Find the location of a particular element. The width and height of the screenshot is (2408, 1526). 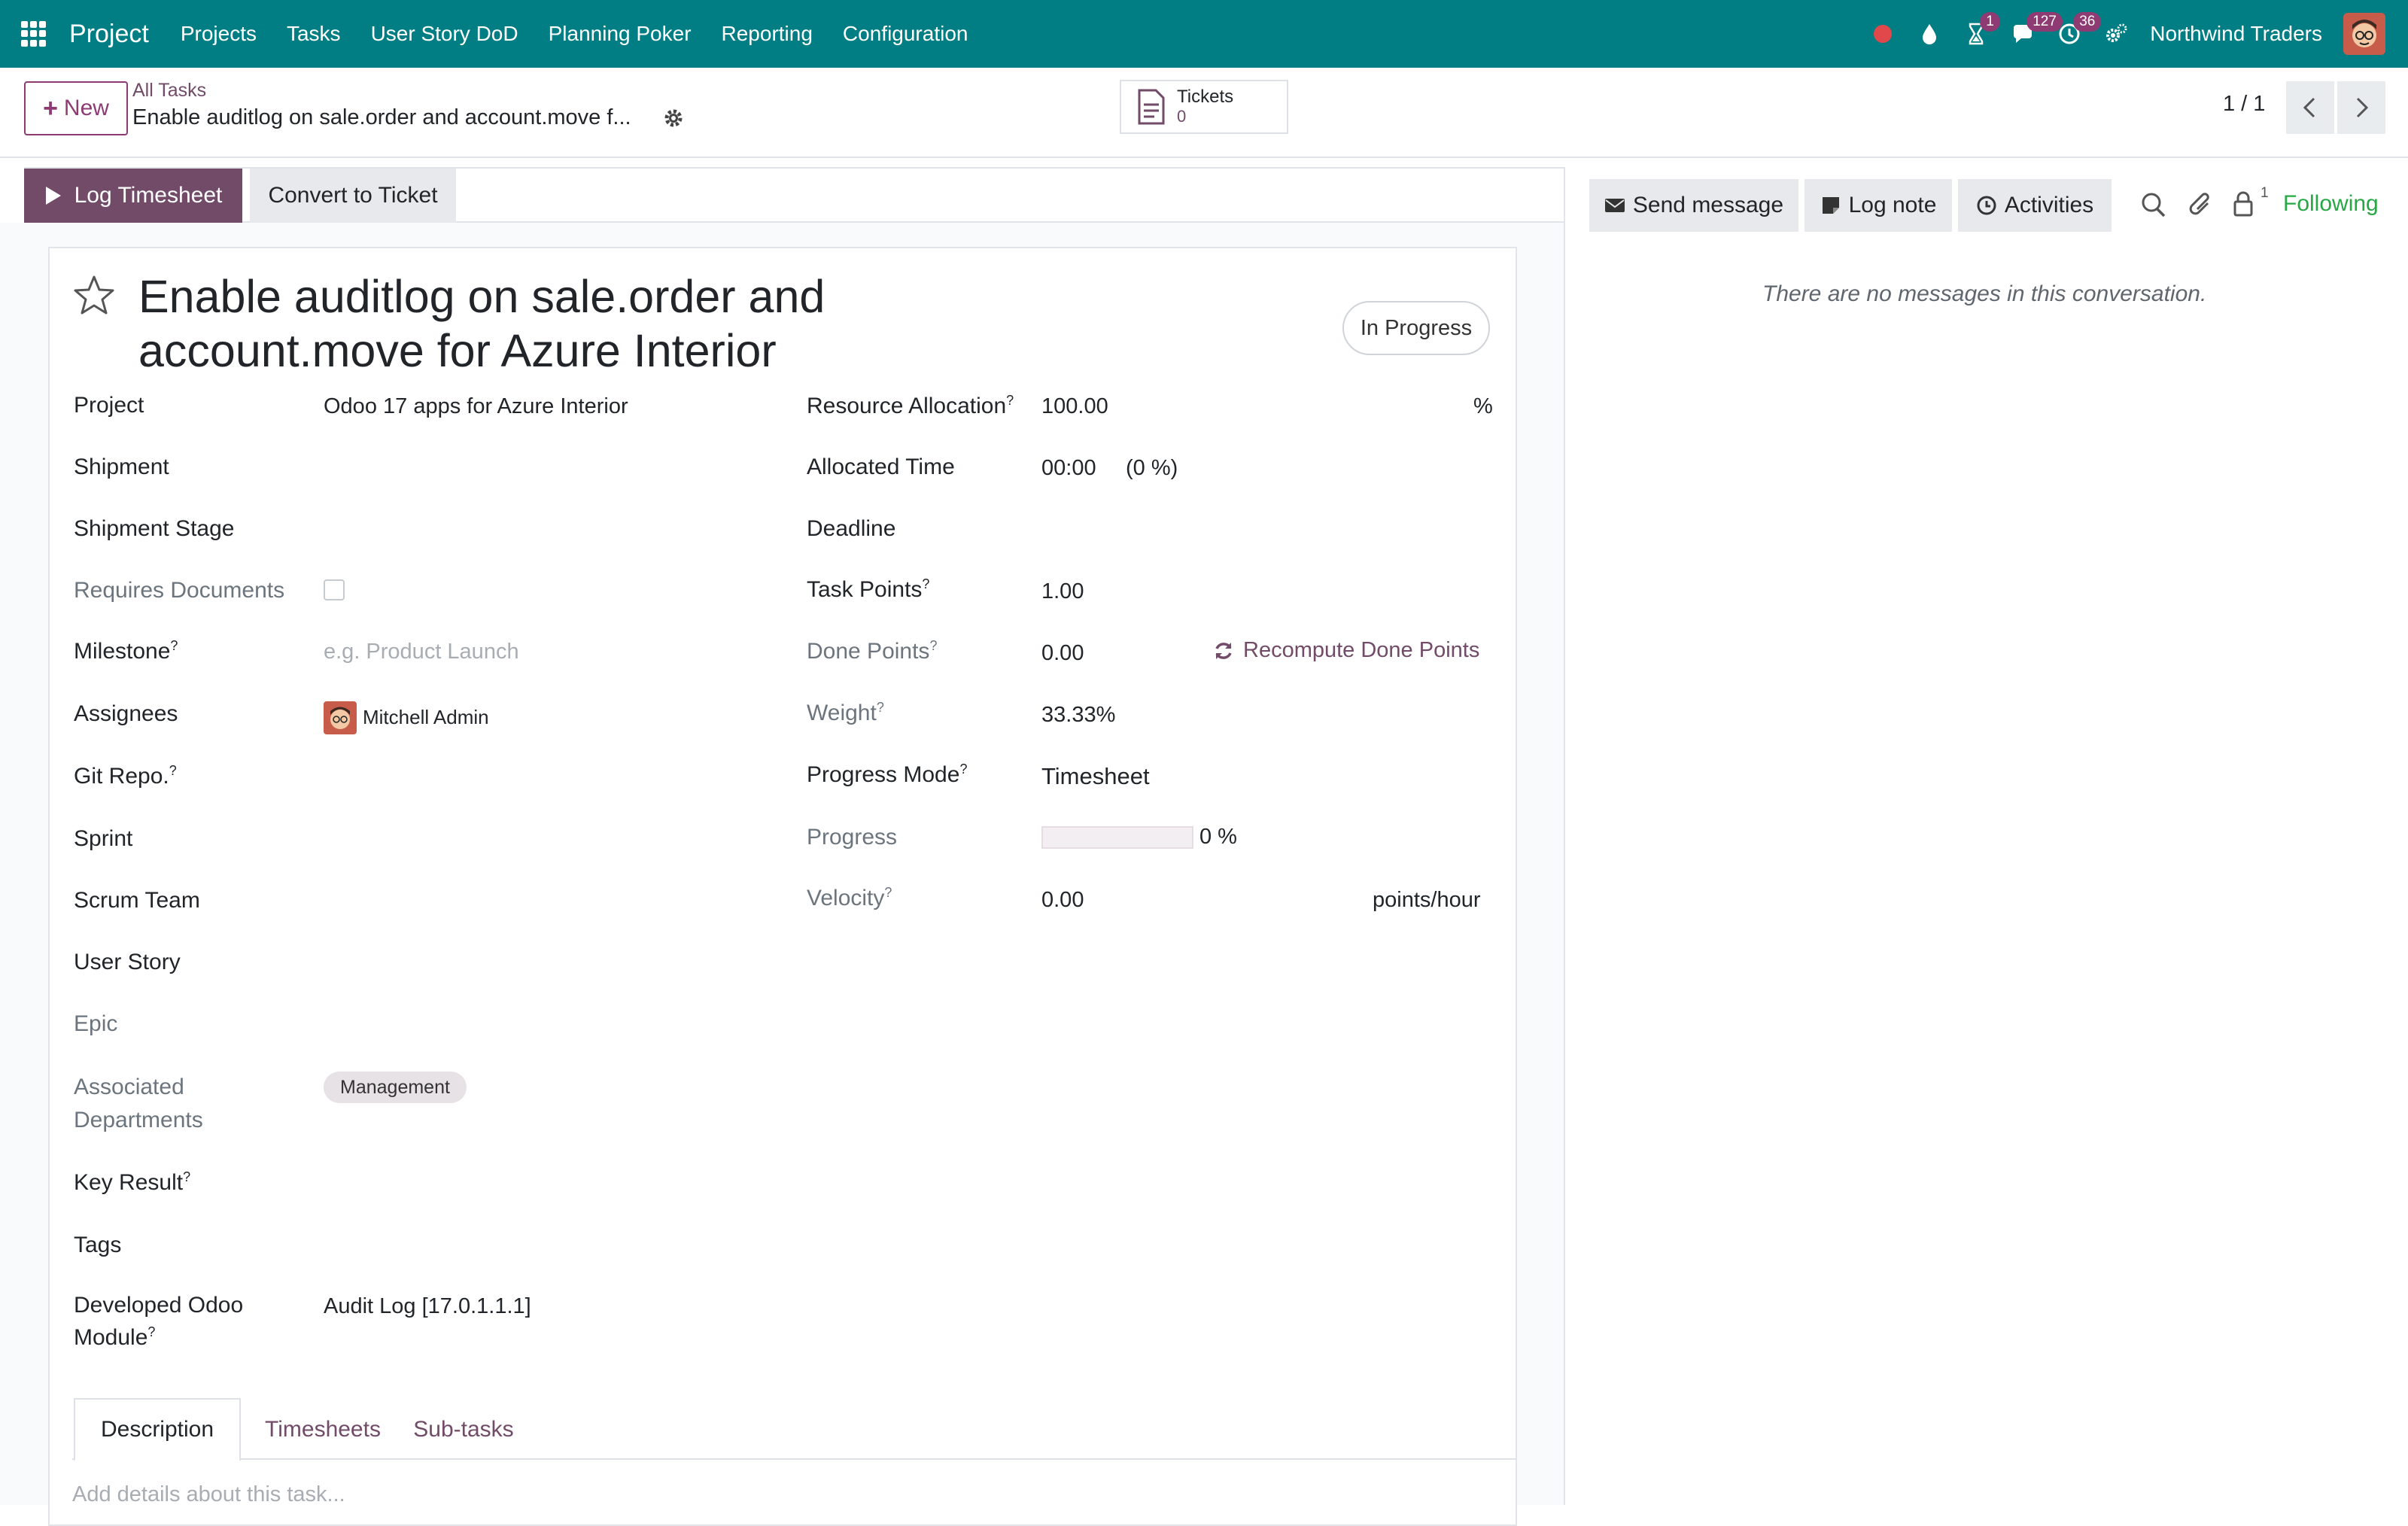

recompute-done-points-button: Recompute Done Points is located at coordinates (1346, 650).